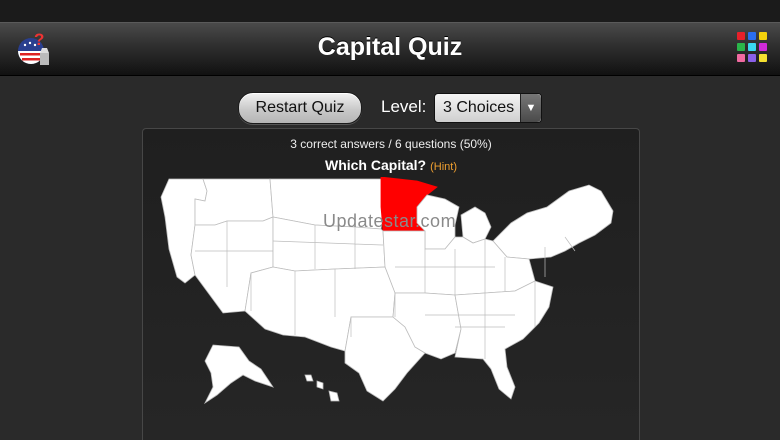  What do you see at coordinates (504, 340) in the screenshot?
I see `state-southeast` at bounding box center [504, 340].